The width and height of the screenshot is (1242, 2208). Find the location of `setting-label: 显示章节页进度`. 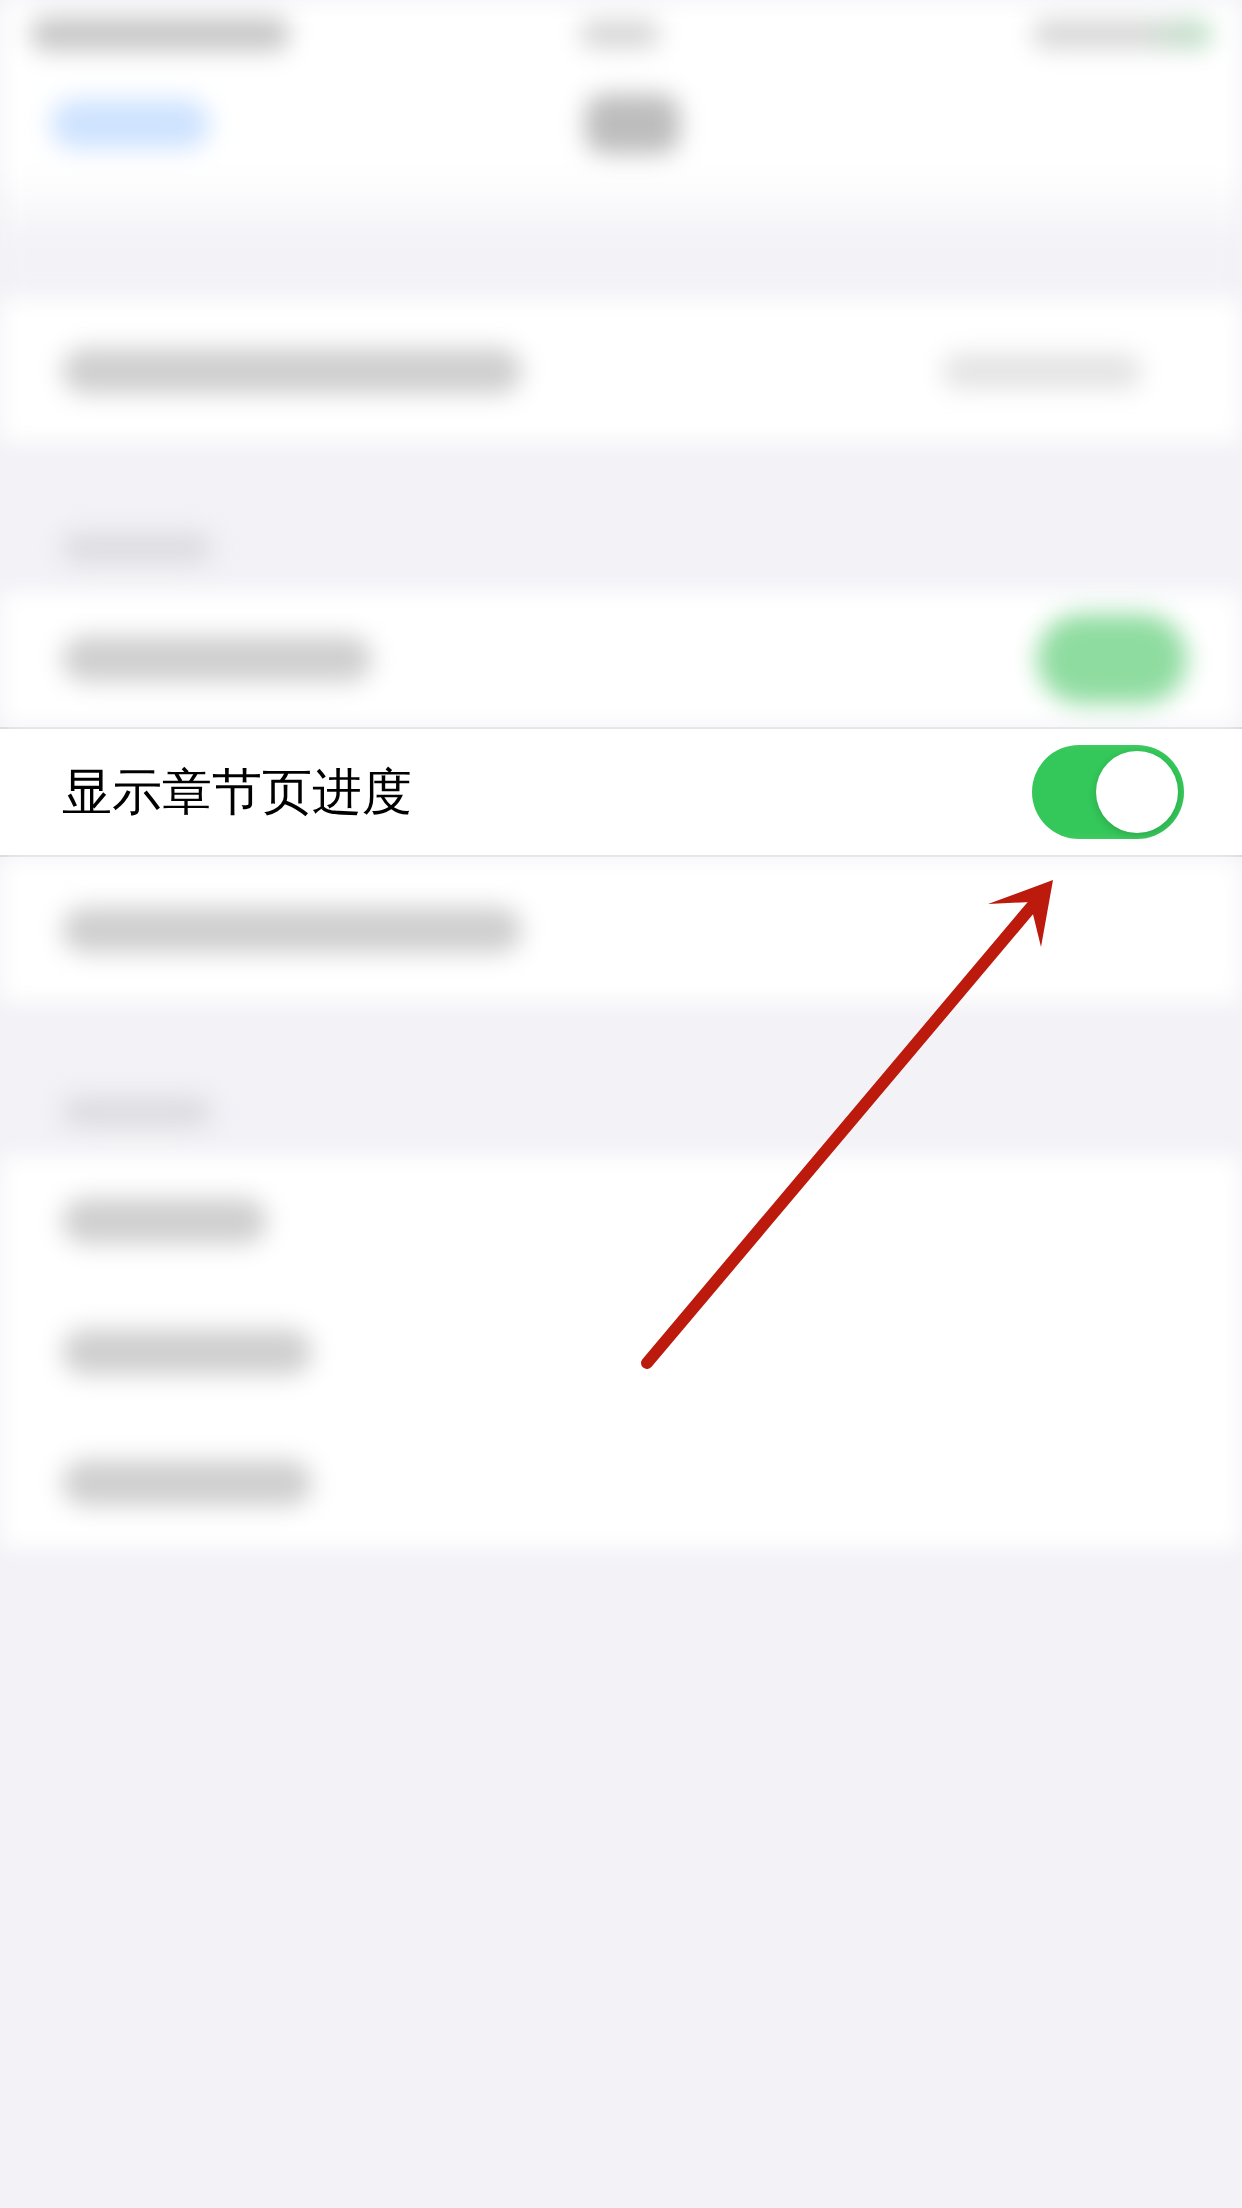

setting-label: 显示章节页进度 is located at coordinates (237, 792).